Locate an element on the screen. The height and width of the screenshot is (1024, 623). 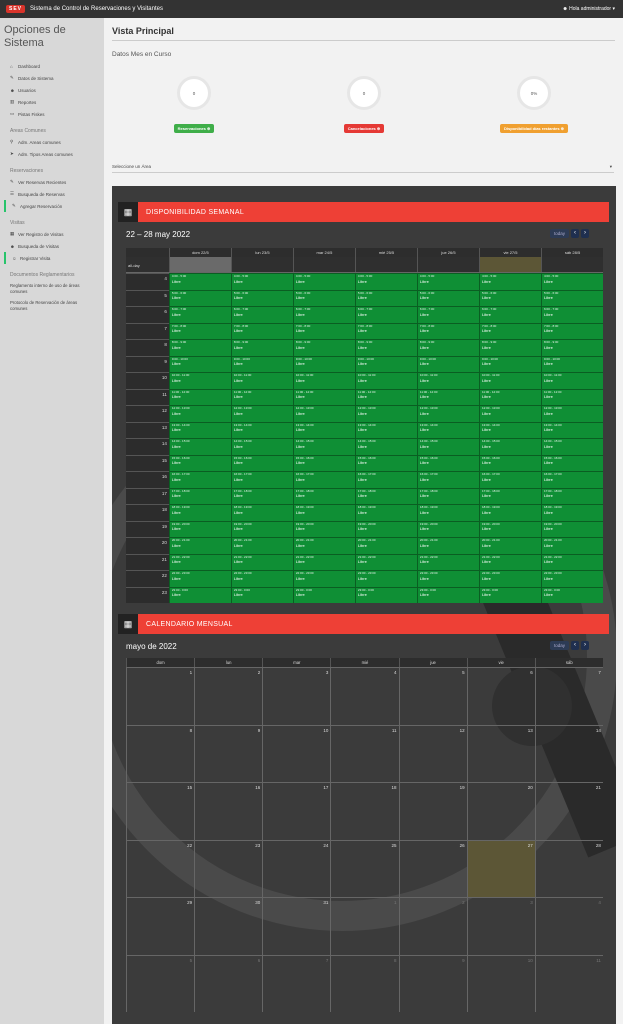
reservaciones-button: Reservaciones ⊕ is located at coordinates (194, 128).